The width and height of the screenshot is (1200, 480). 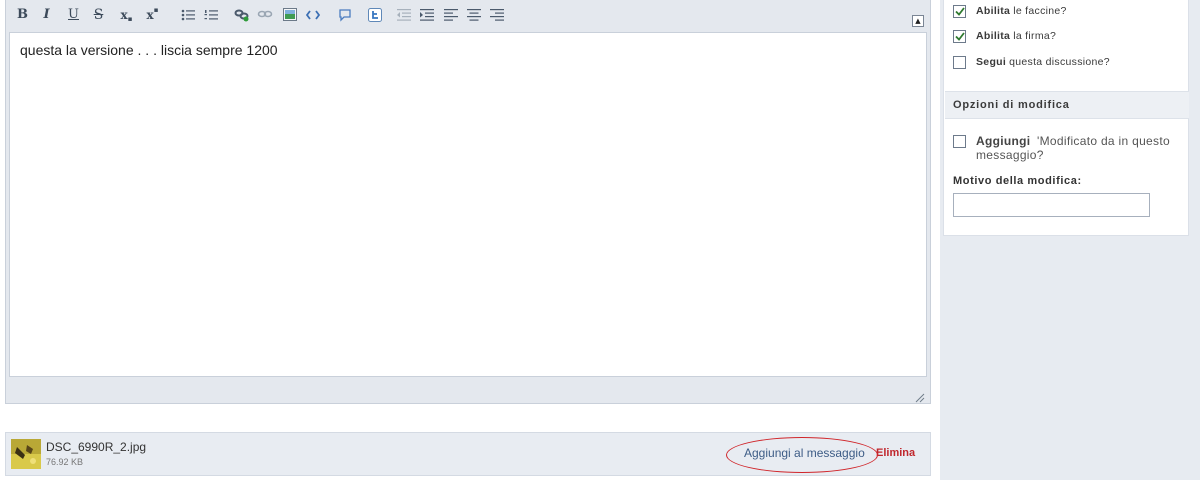 I want to click on edit-reason-label: Motivo della modifica:, so click(x=1017, y=181).